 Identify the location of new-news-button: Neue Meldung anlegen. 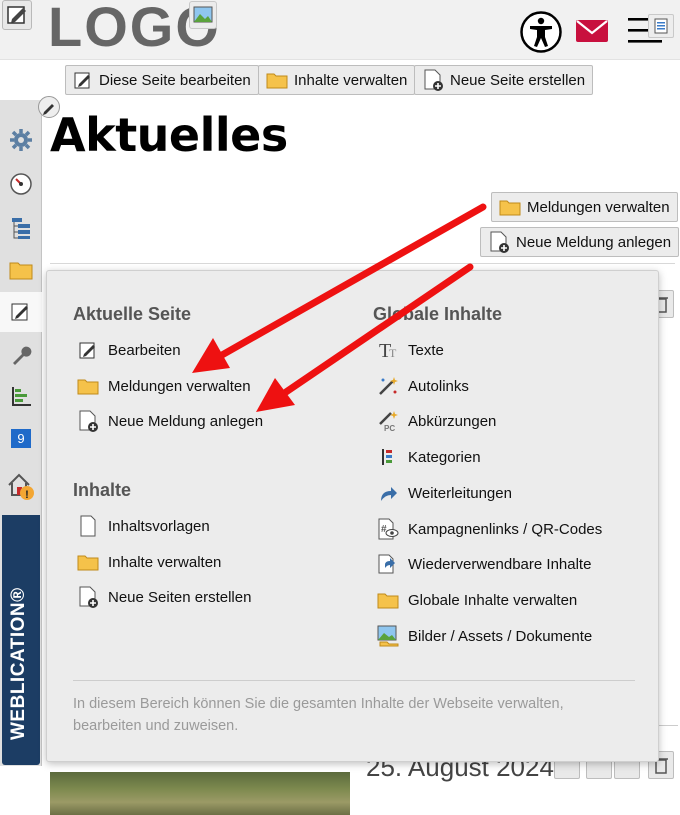
(580, 242).